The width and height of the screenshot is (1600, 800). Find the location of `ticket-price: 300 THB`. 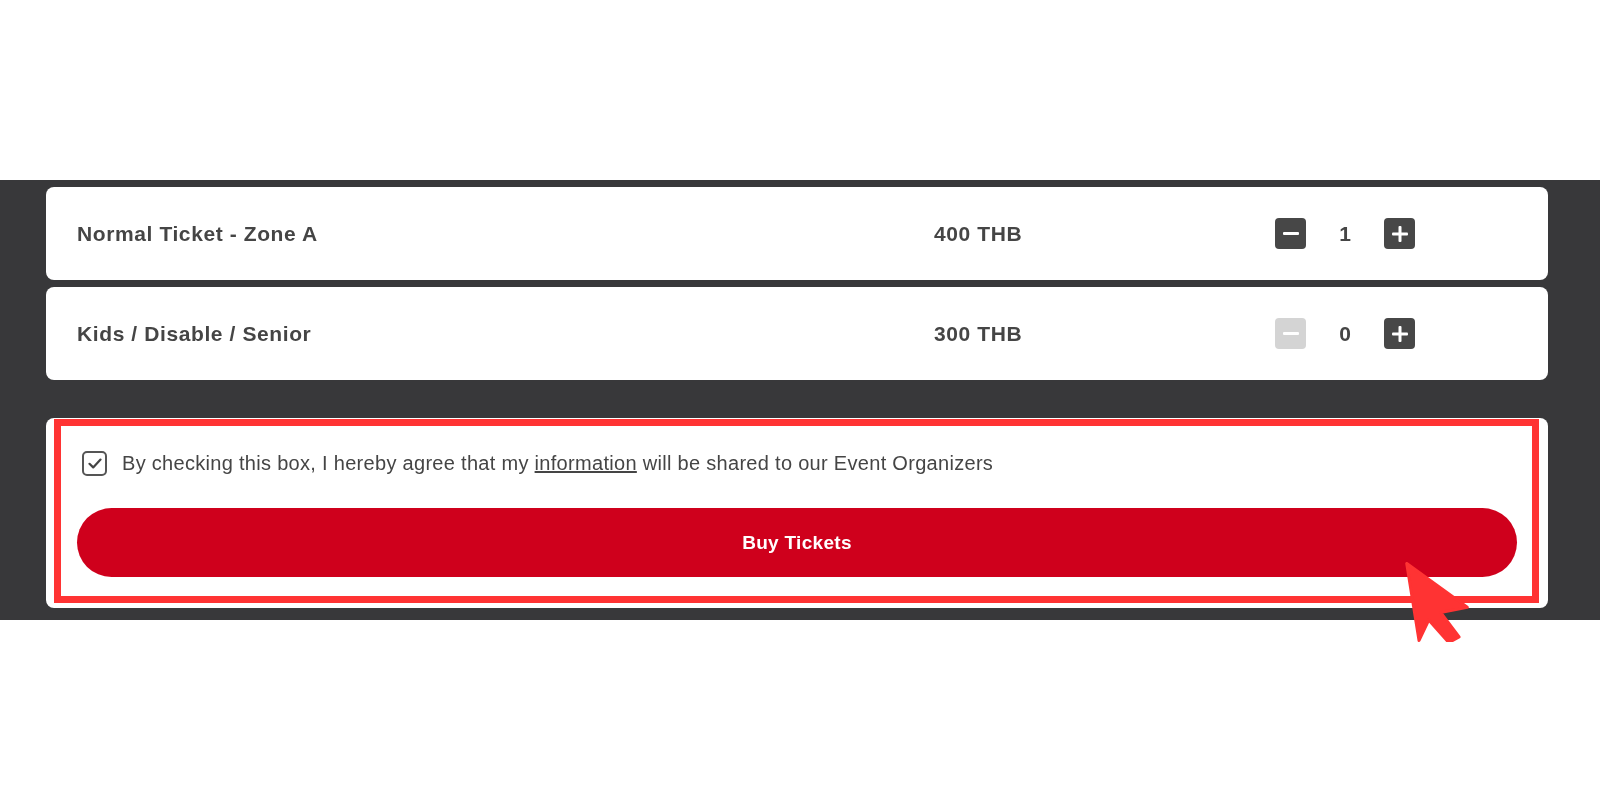

ticket-price: 300 THB is located at coordinates (978, 333).